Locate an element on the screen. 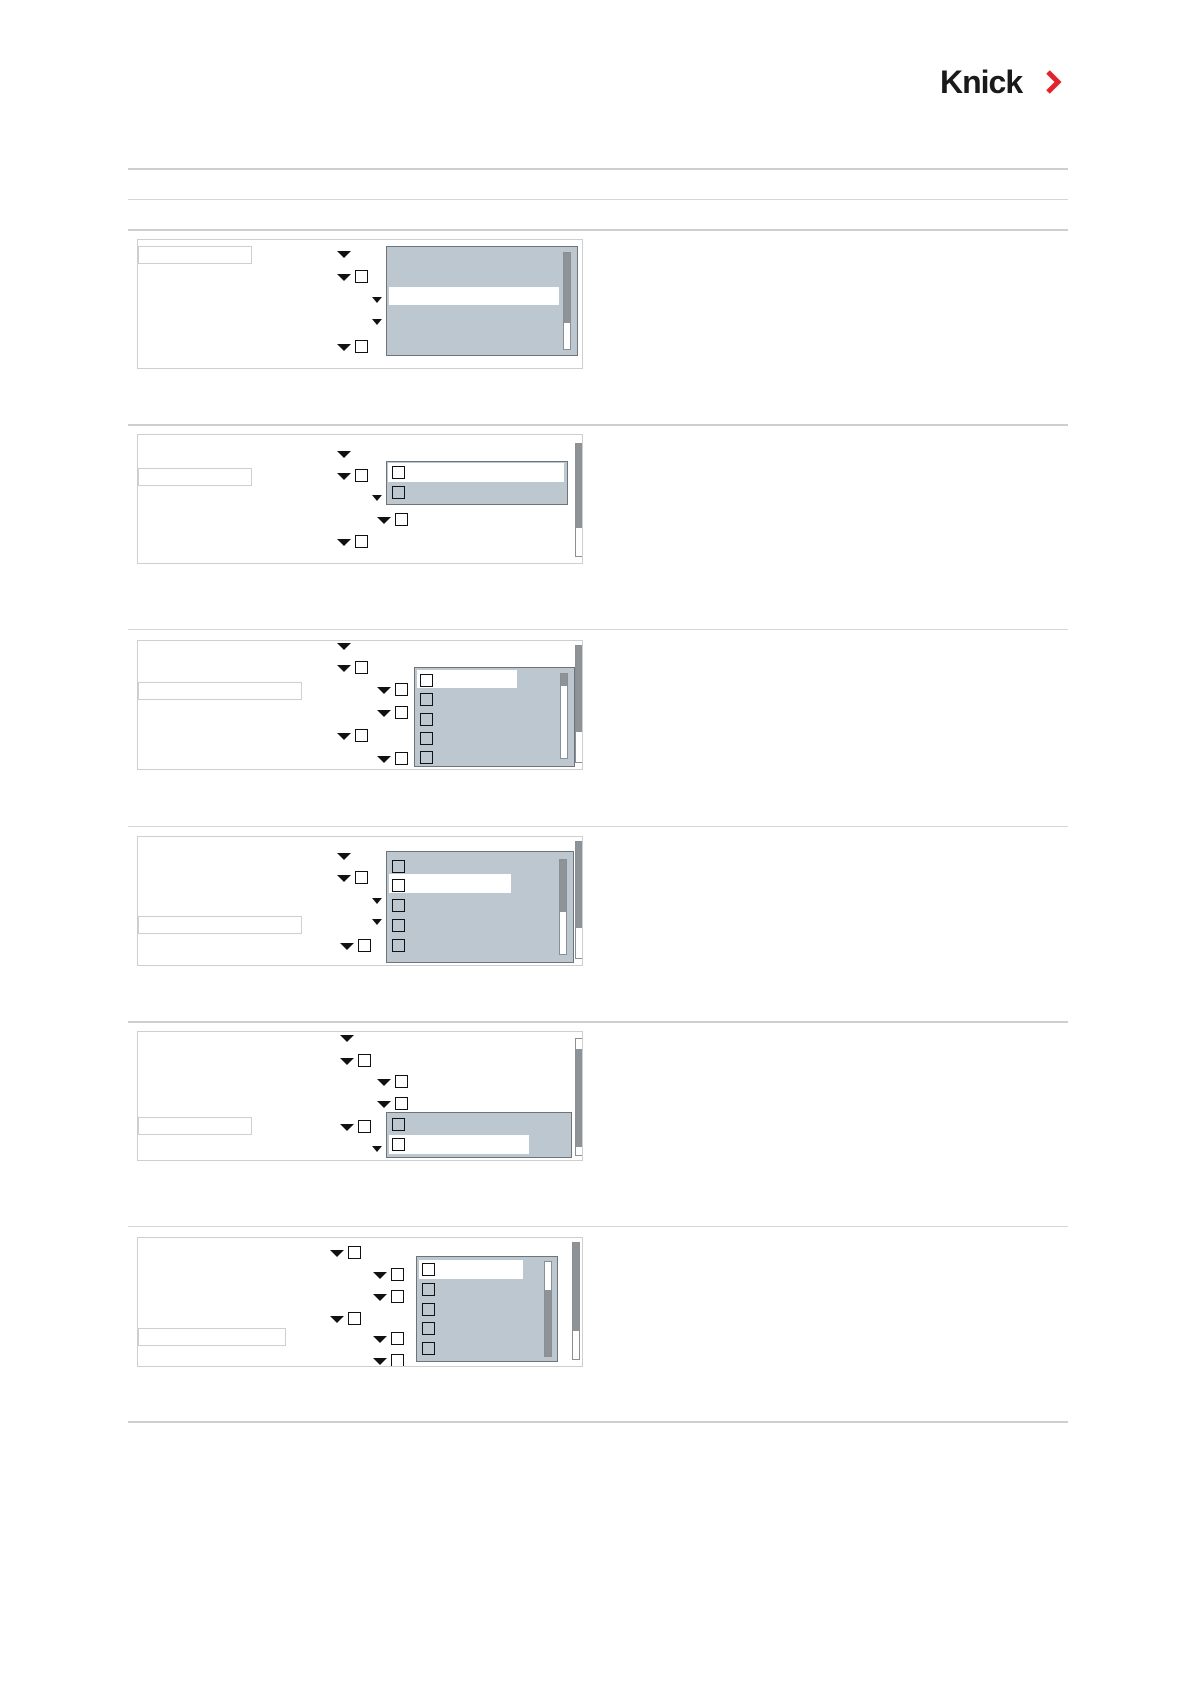 This screenshot has height=1684, width=1191. knick-logo: Knick is located at coordinates (1010, 82).